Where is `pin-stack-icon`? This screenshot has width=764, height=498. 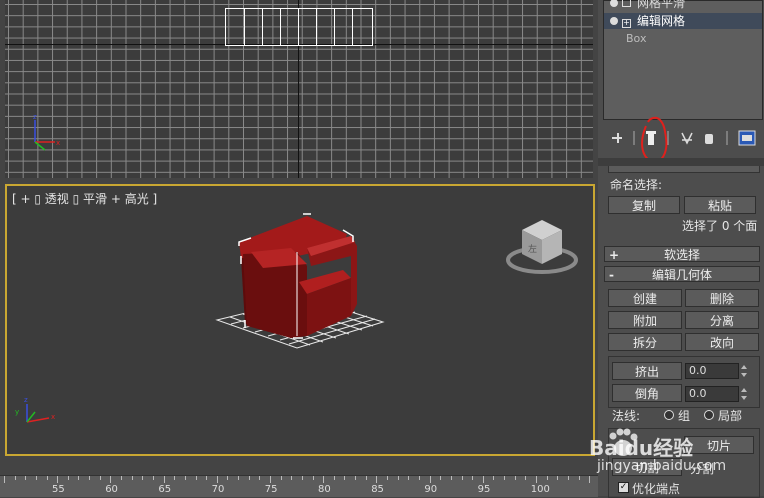 pin-stack-icon is located at coordinates (617, 138).